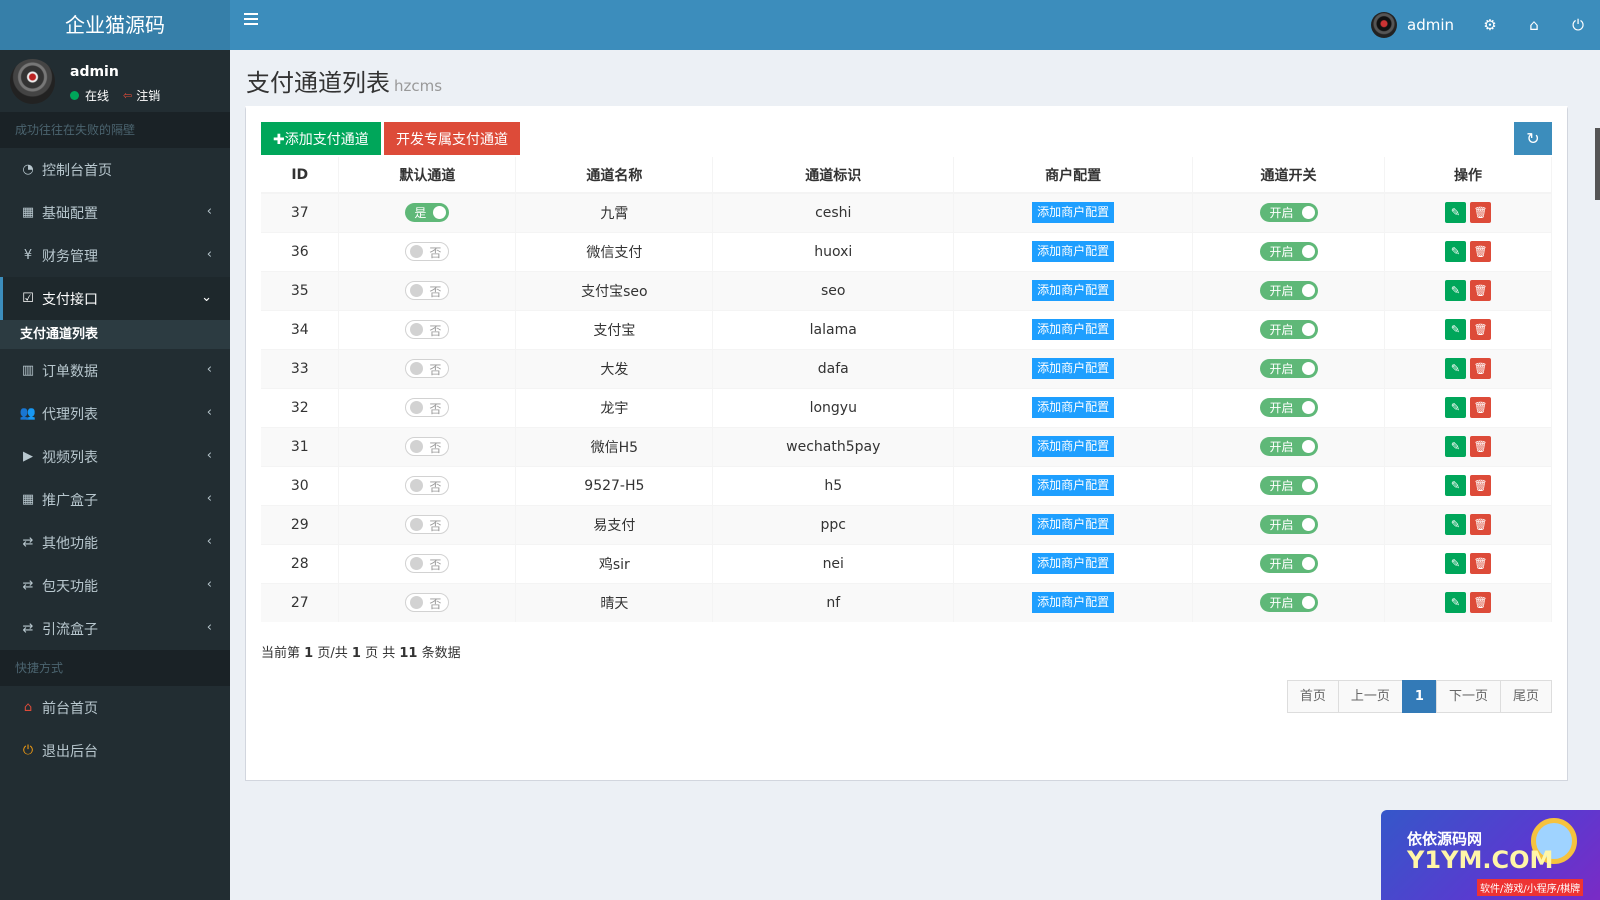  What do you see at coordinates (427, 213) in the screenshot?
I see `default-toggle: 是` at bounding box center [427, 213].